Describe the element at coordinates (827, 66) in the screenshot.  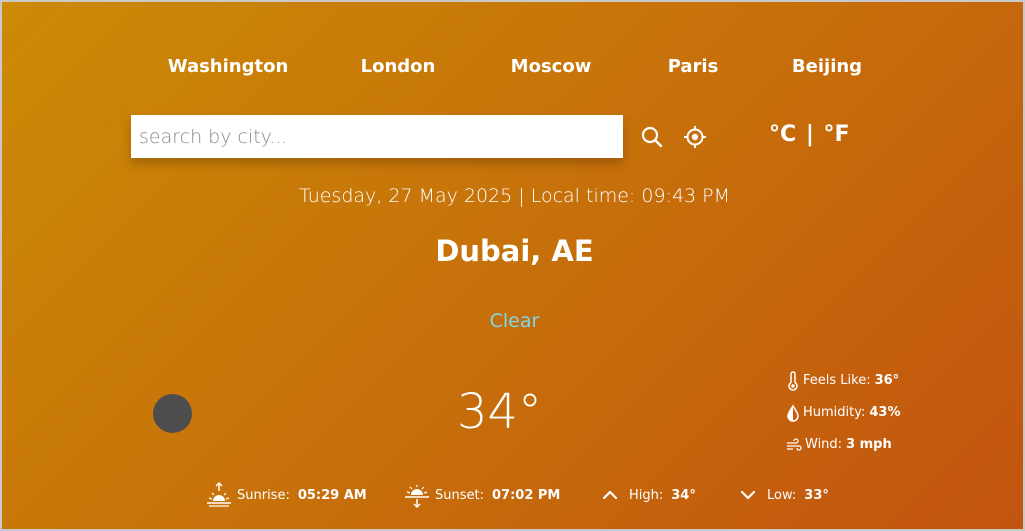
I see `city-link-beijing: Beijing` at that location.